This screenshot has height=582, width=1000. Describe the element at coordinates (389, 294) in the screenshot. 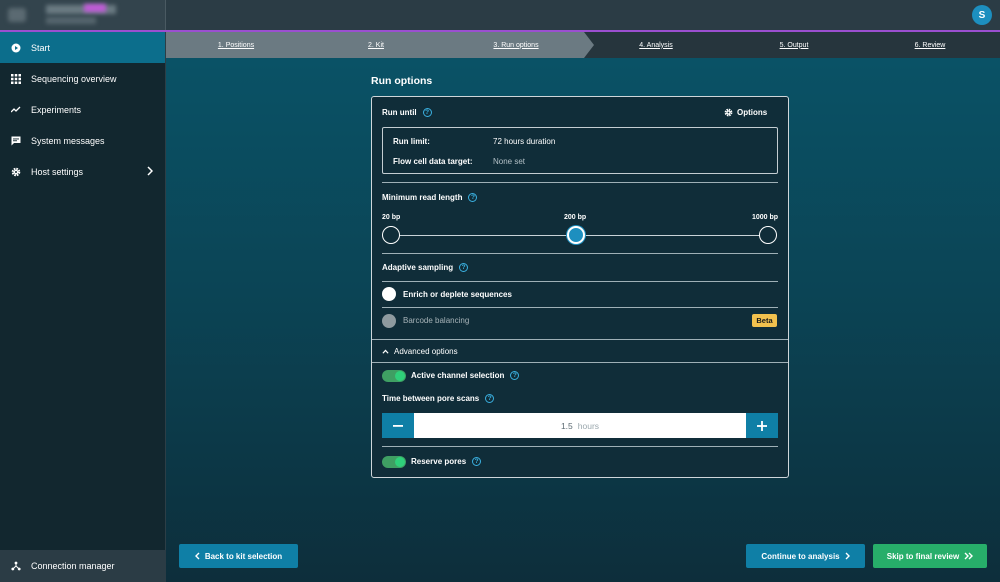

I see `enrich-deplete-radio` at that location.